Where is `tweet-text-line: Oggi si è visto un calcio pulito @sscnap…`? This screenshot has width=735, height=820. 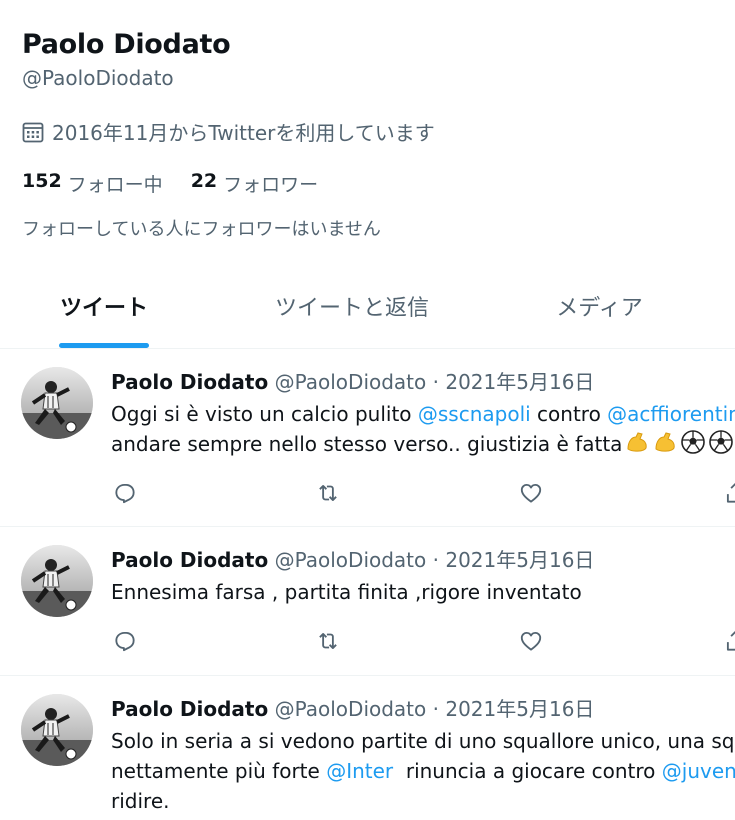
tweet-text-line: Oggi si è visto un calcio pulito @sscnap… is located at coordinates (423, 414).